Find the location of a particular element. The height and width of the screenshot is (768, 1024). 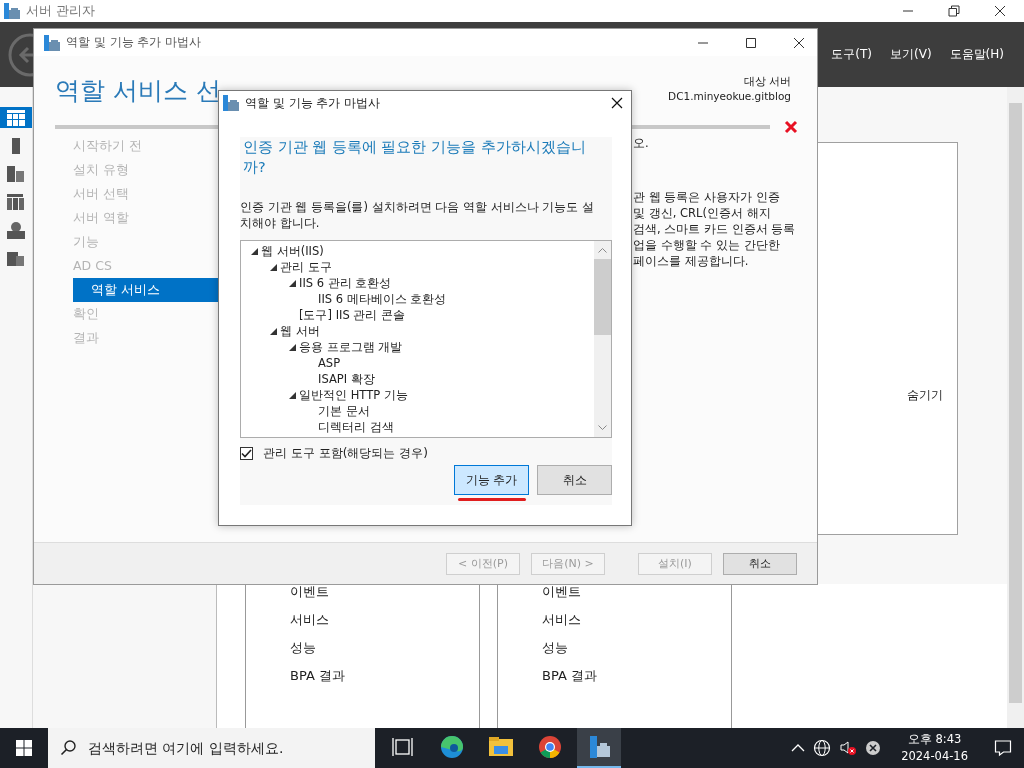

window-title: 서버 관리자 is located at coordinates (61, 11).